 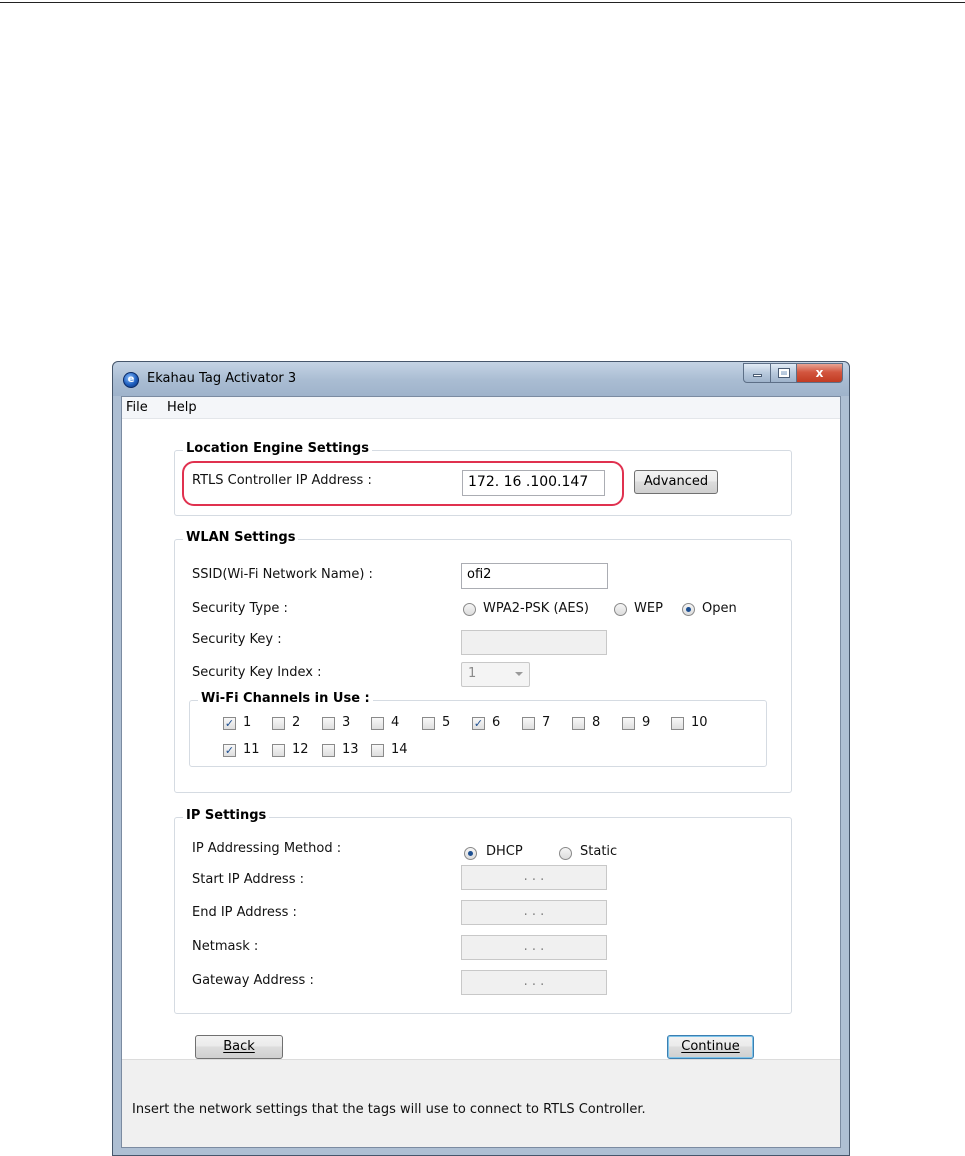 I want to click on channel-label-8: 8, so click(x=596, y=722).